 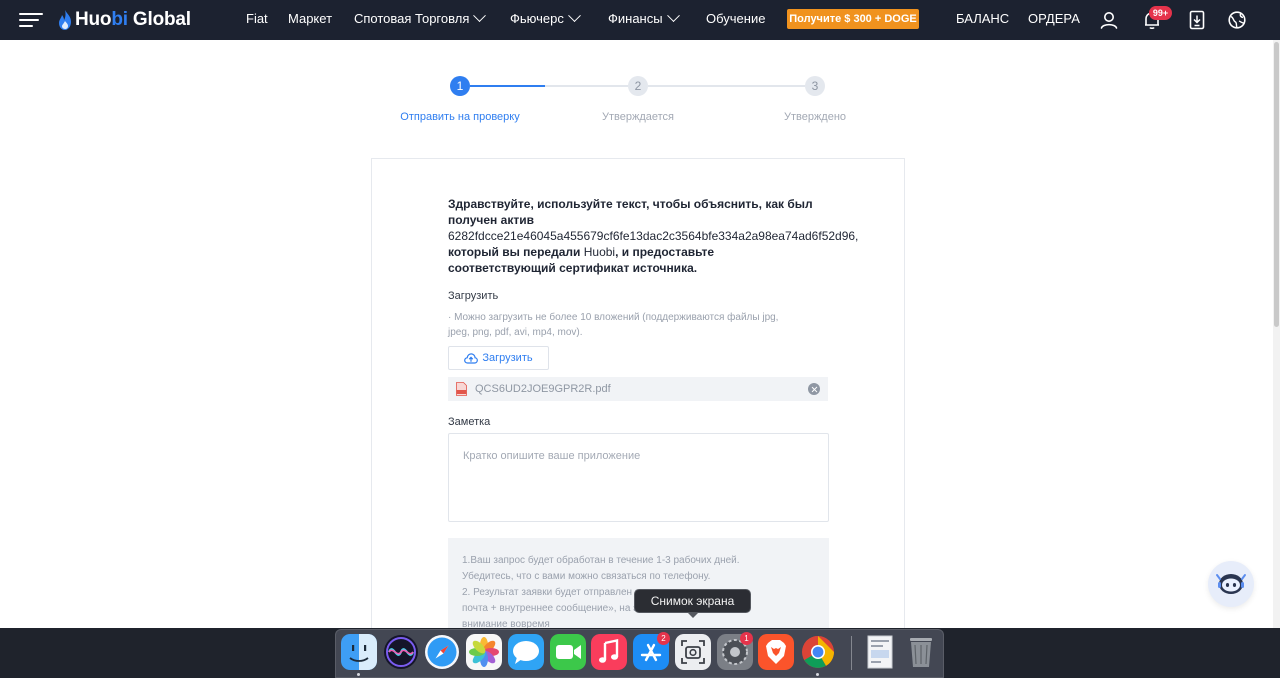 I want to click on support-chat-button, so click(x=1231, y=584).